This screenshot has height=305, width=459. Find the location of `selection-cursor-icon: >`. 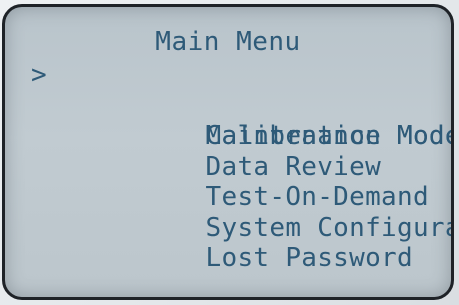

selection-cursor-icon: > is located at coordinates (39, 75).